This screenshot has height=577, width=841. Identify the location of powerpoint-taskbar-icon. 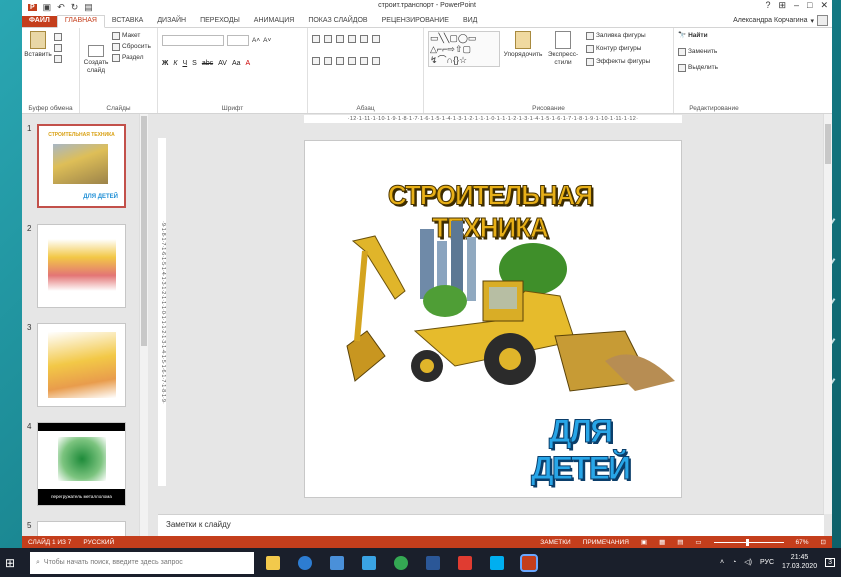
(529, 562).